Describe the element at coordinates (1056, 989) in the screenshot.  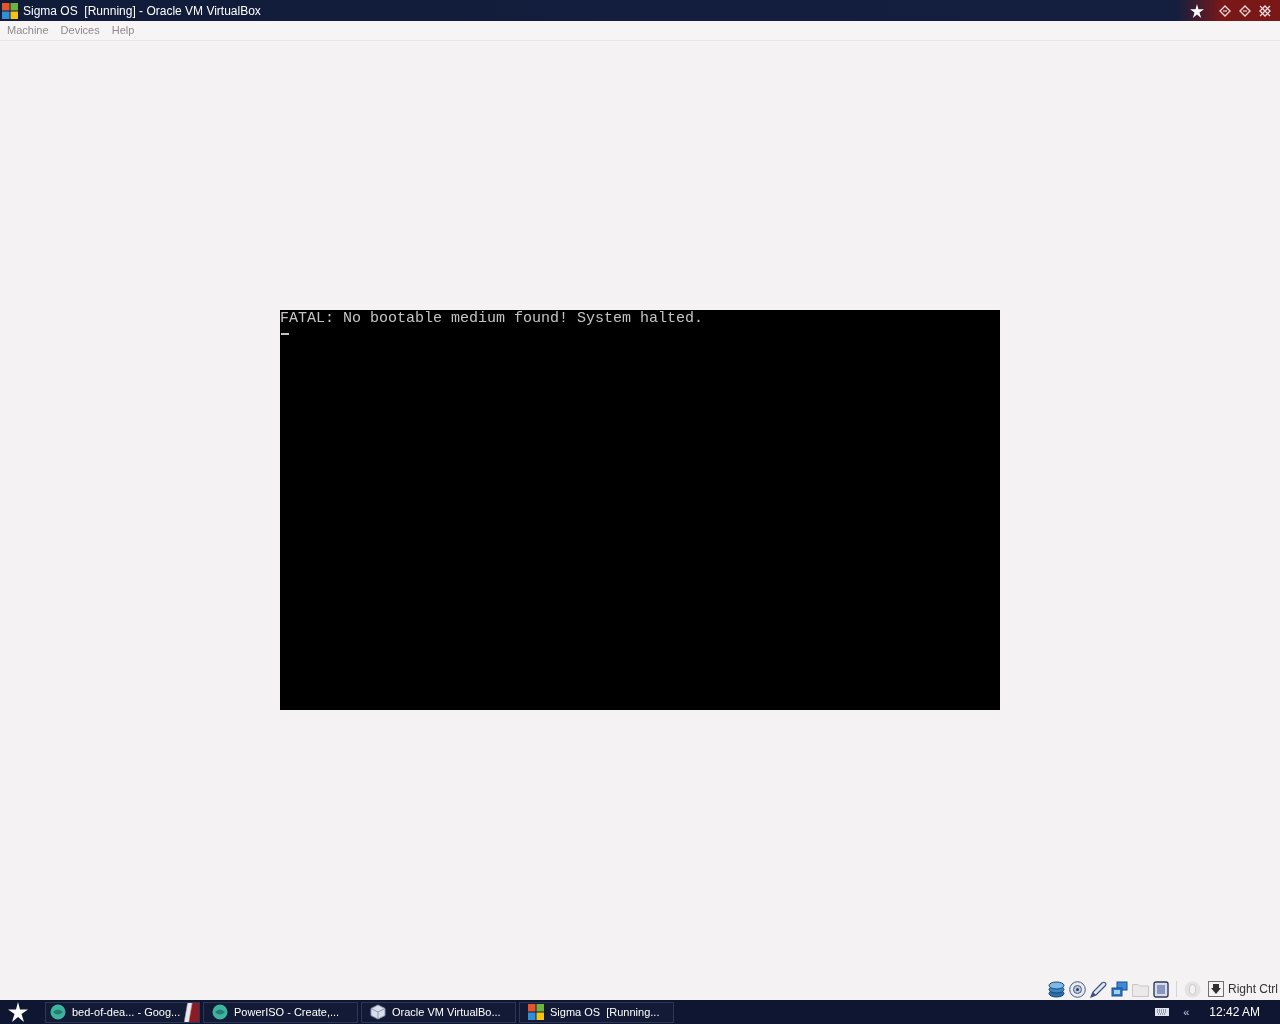
I see `hard-disk-icon` at that location.